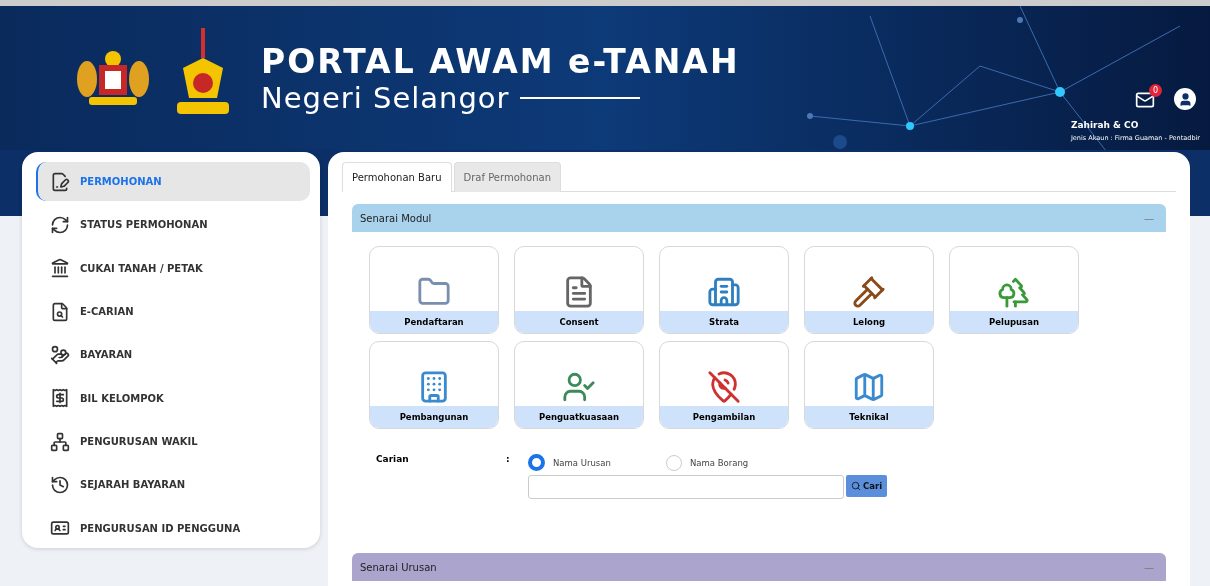  I want to click on module-label: Teknikal, so click(869, 417).